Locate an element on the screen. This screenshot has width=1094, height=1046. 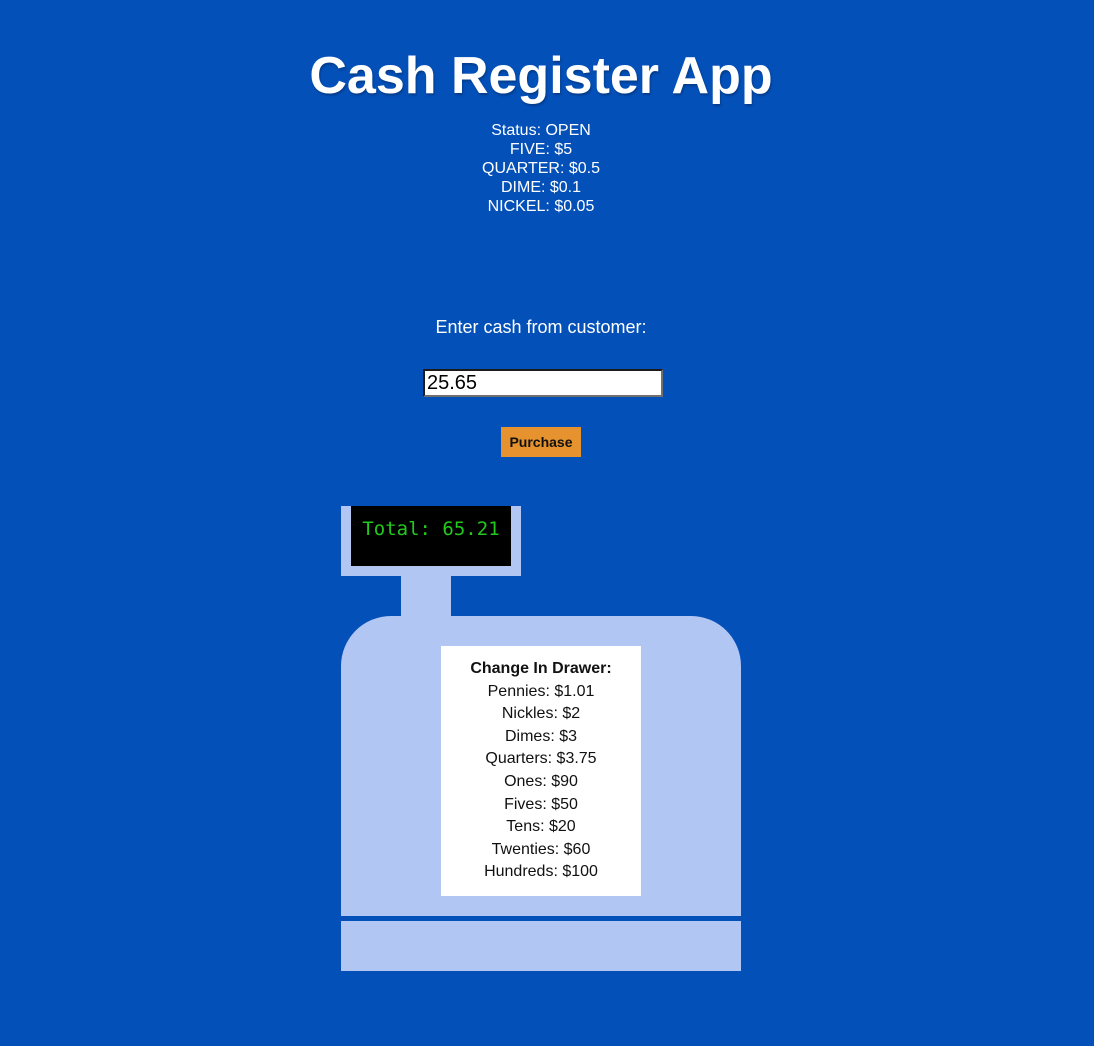
drawer-item-twenties: Twenties: $60 is located at coordinates (541, 849).